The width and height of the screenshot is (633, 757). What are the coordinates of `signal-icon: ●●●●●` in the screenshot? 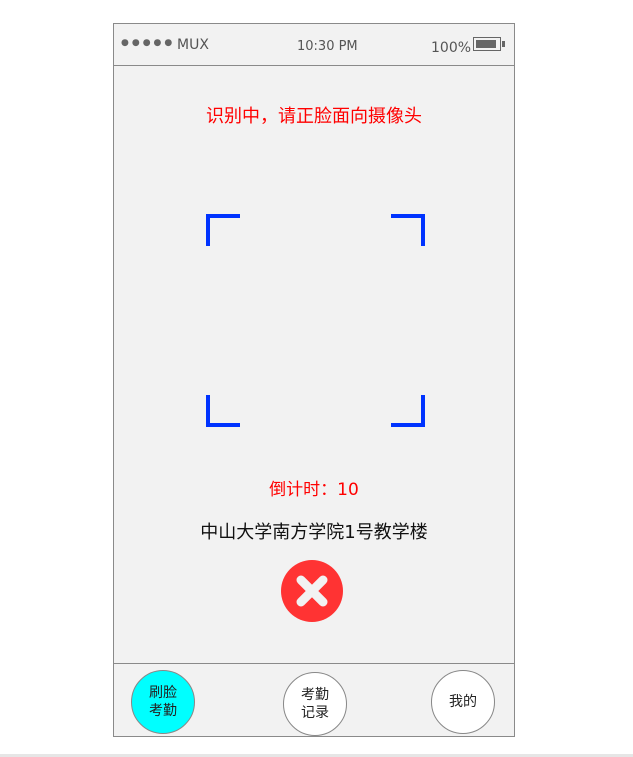 It's located at (148, 43).